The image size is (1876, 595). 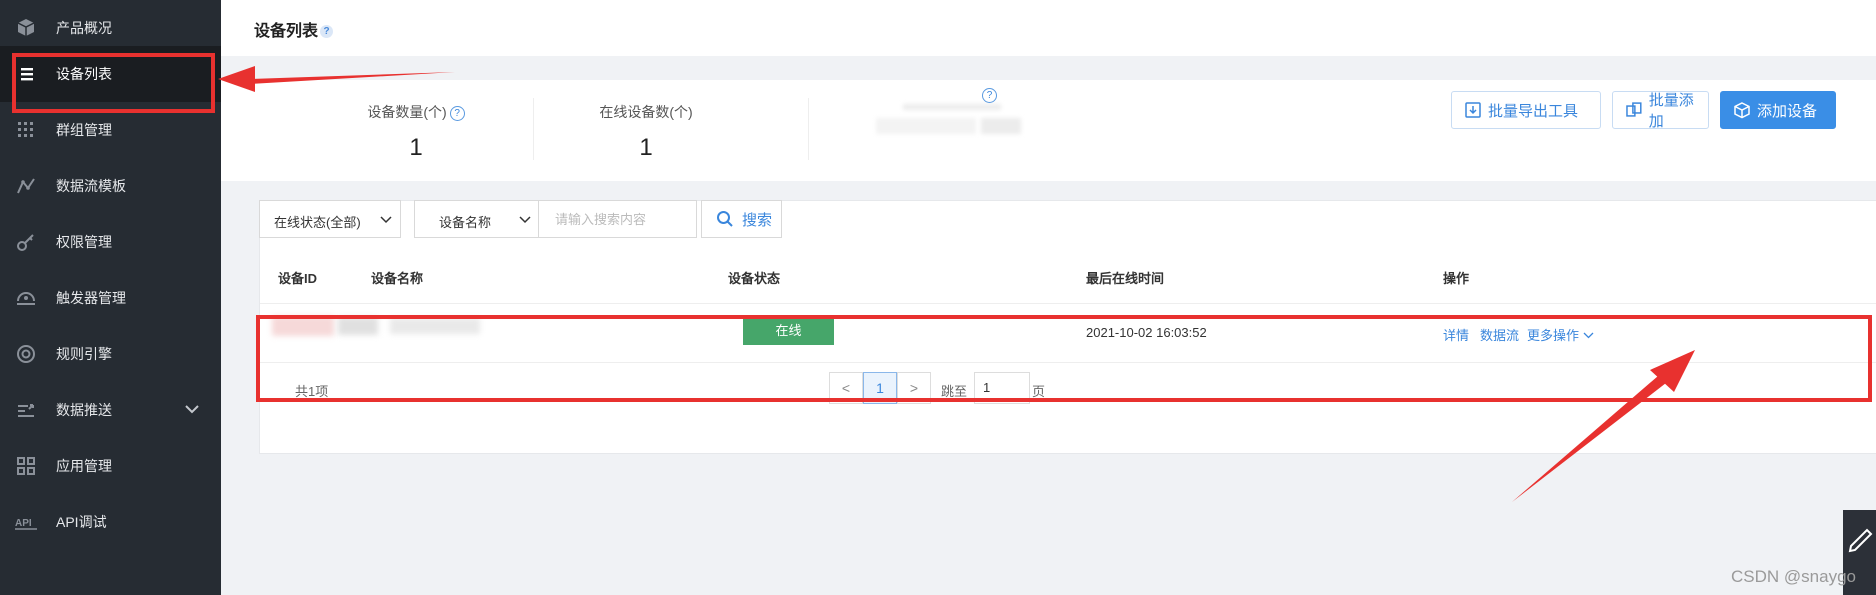 What do you see at coordinates (236, 79) in the screenshot?
I see `annotation-arrowhead-left` at bounding box center [236, 79].